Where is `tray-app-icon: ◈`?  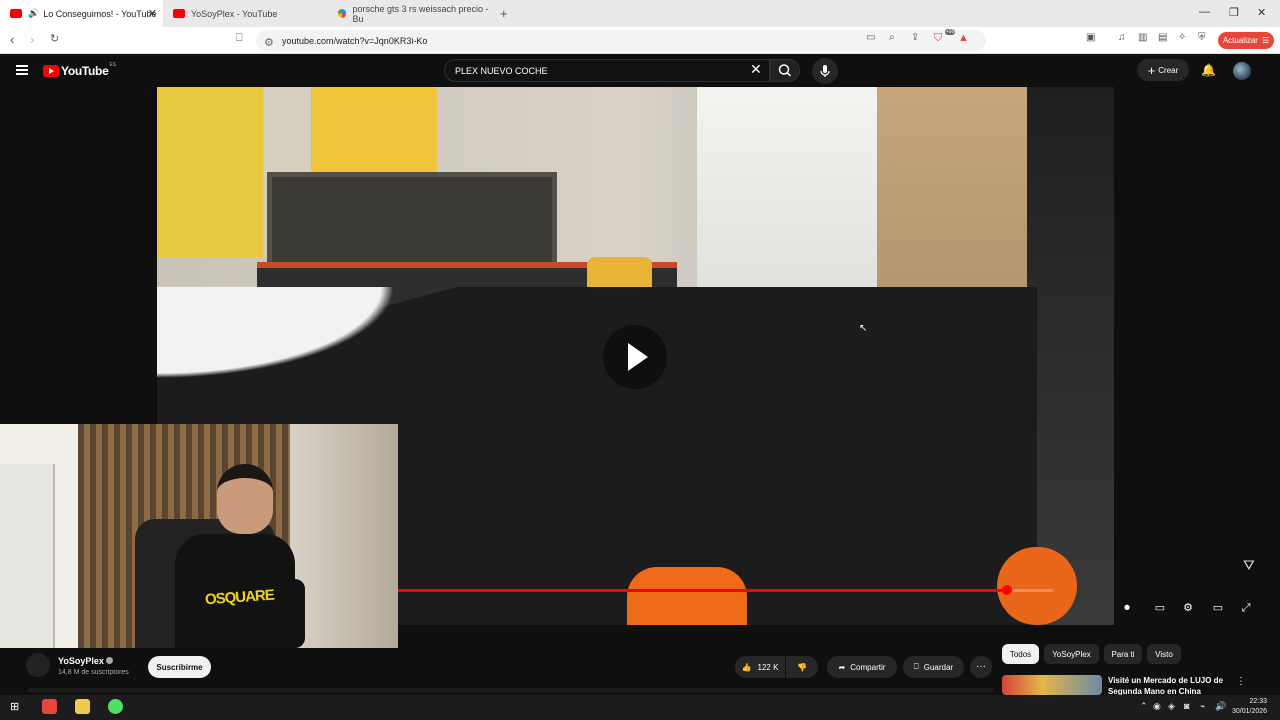
tray-app-icon: ◈ is located at coordinates (1171, 706).